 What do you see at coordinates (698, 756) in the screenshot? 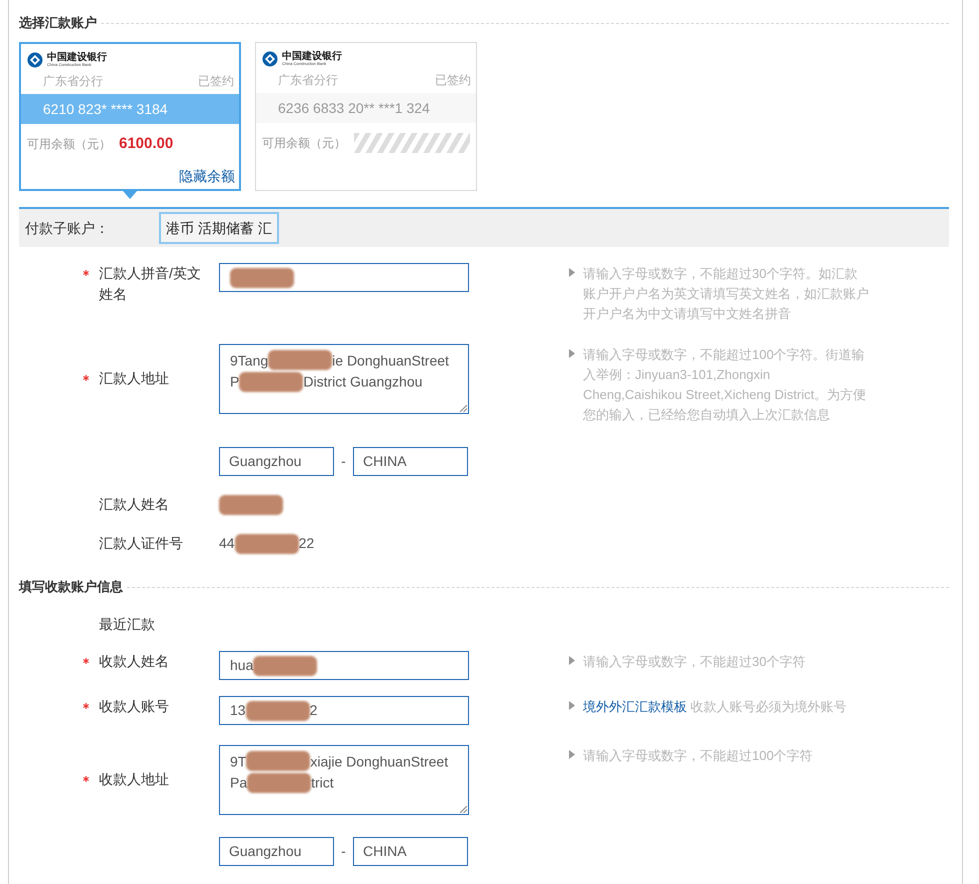
I see `hint-text: 请输入字母或数字，不能超过100个字符` at bounding box center [698, 756].